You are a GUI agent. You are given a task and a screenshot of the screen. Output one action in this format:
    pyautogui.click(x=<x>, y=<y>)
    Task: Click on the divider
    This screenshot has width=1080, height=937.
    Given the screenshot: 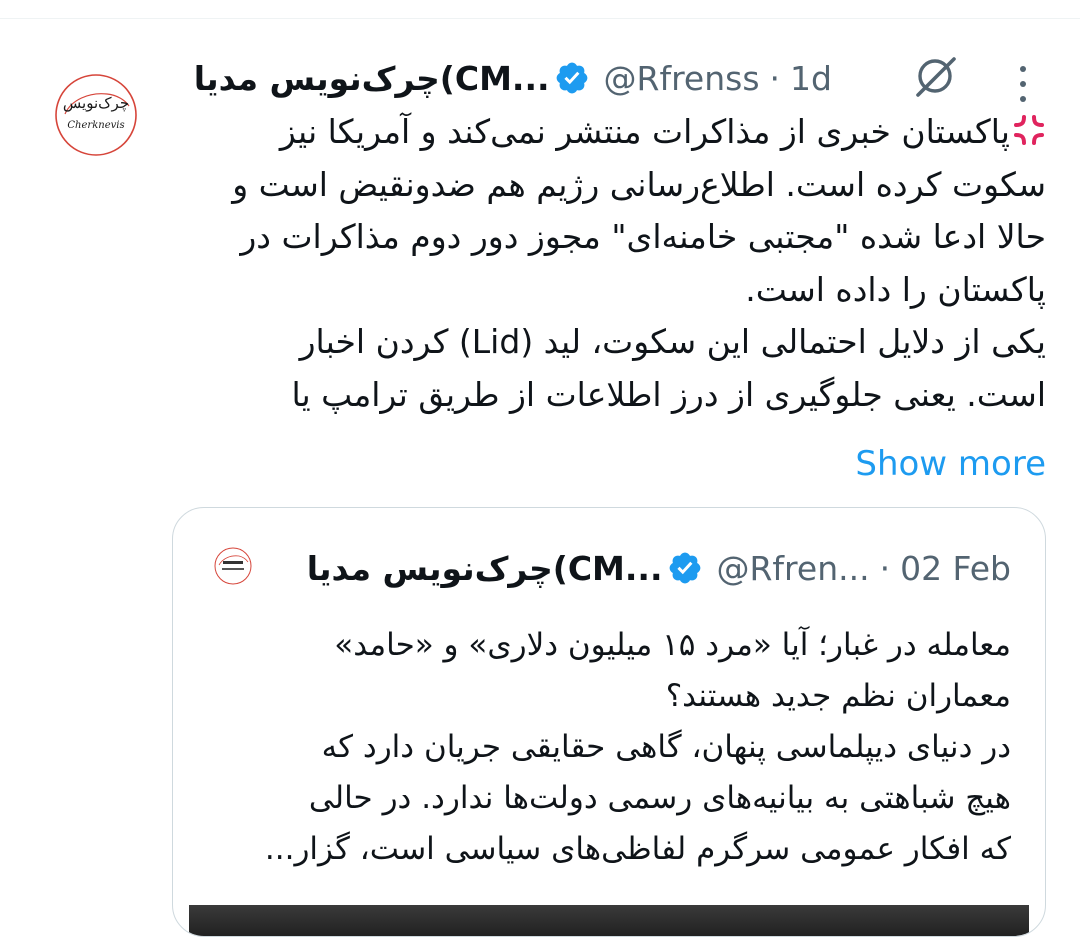 What is the action you would take?
    pyautogui.click(x=540, y=18)
    